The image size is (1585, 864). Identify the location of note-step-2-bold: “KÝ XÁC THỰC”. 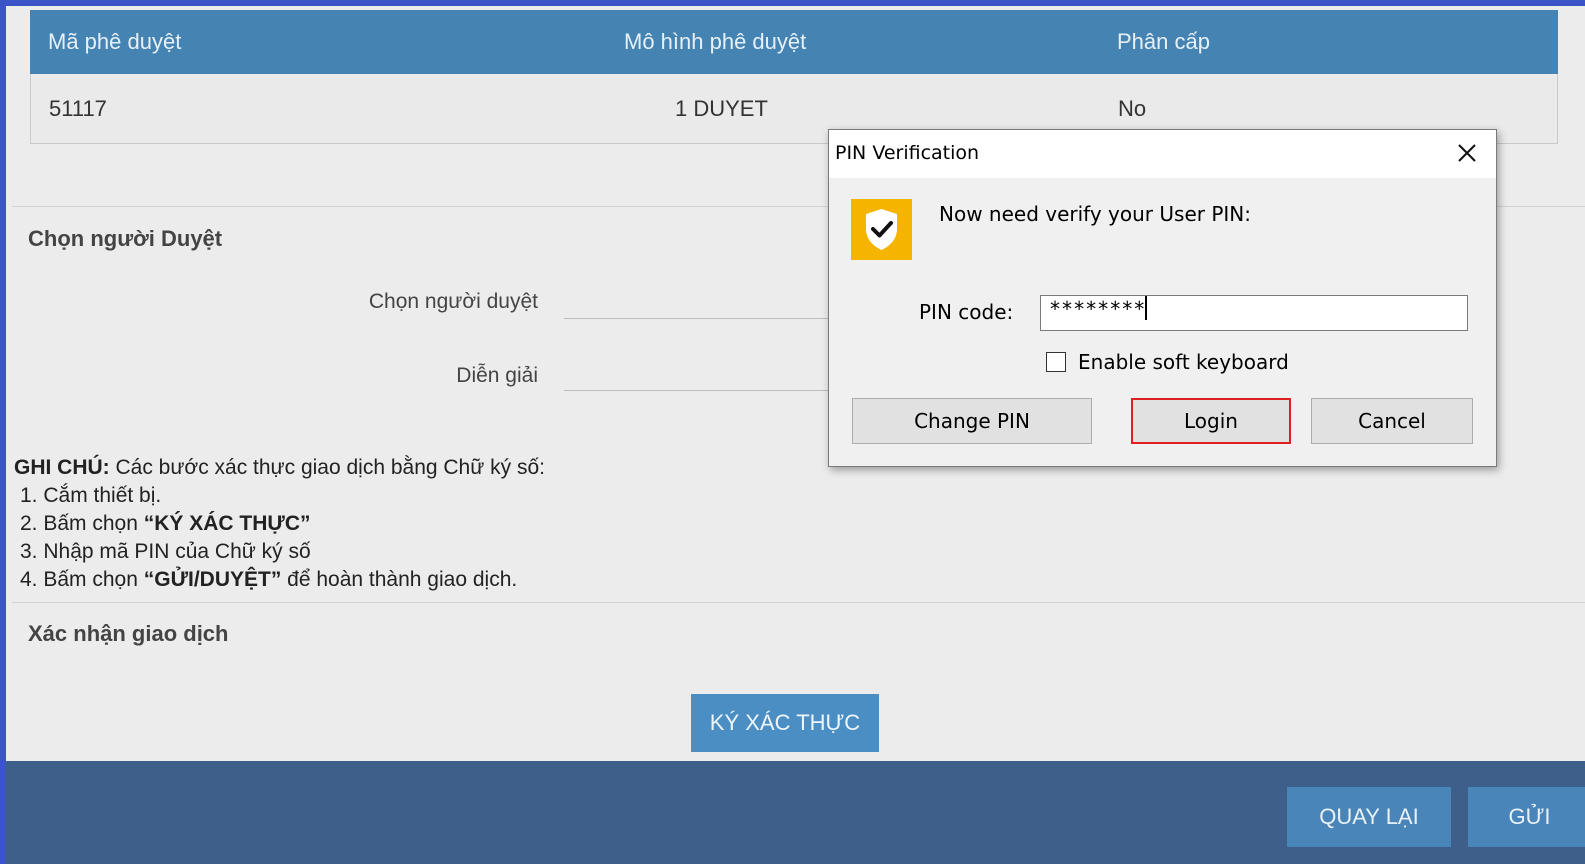
(227, 523).